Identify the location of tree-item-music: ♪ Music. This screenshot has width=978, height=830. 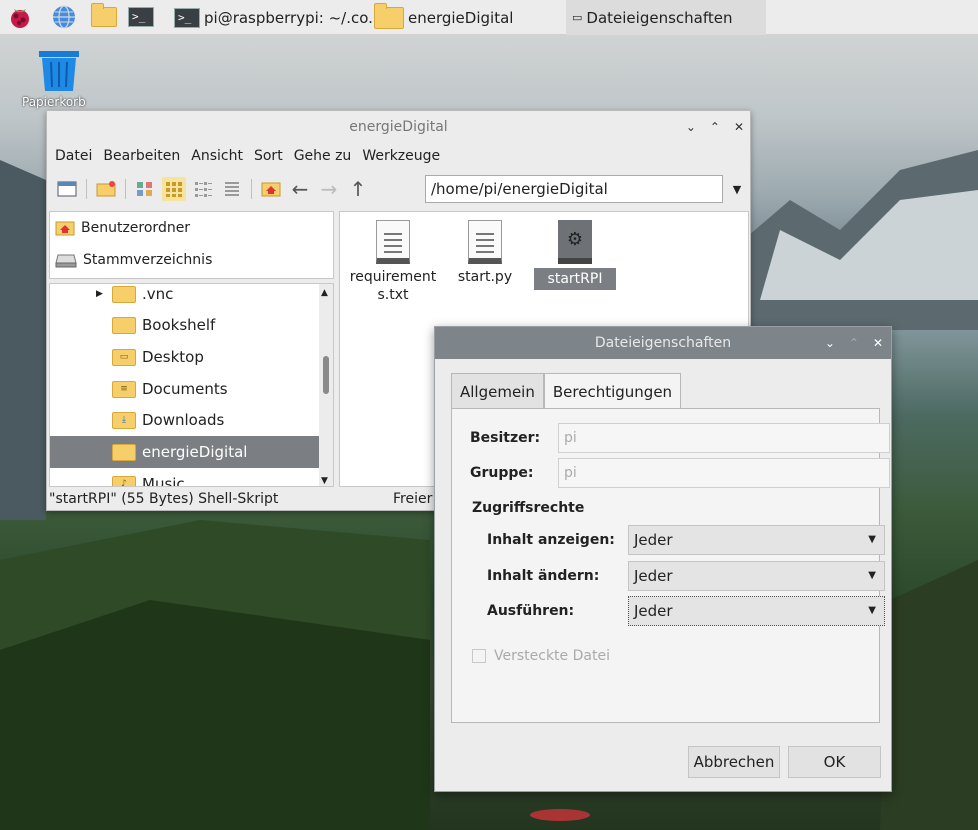
(185, 477).